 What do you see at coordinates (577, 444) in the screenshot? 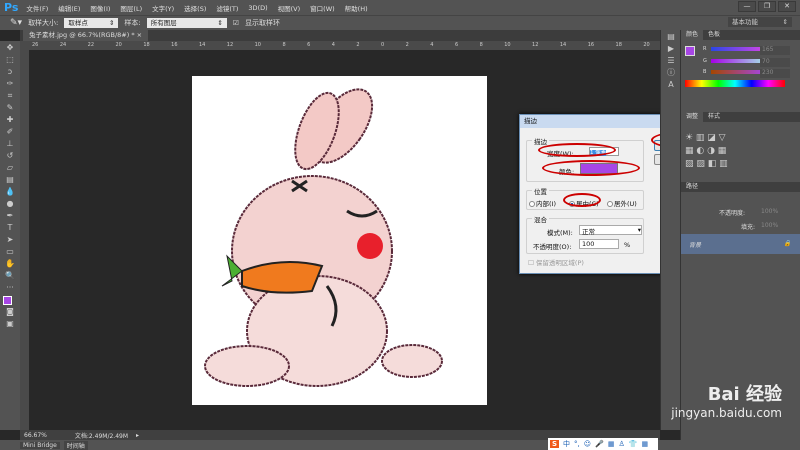
I see `ime-punctuation-icon: °,` at bounding box center [577, 444].